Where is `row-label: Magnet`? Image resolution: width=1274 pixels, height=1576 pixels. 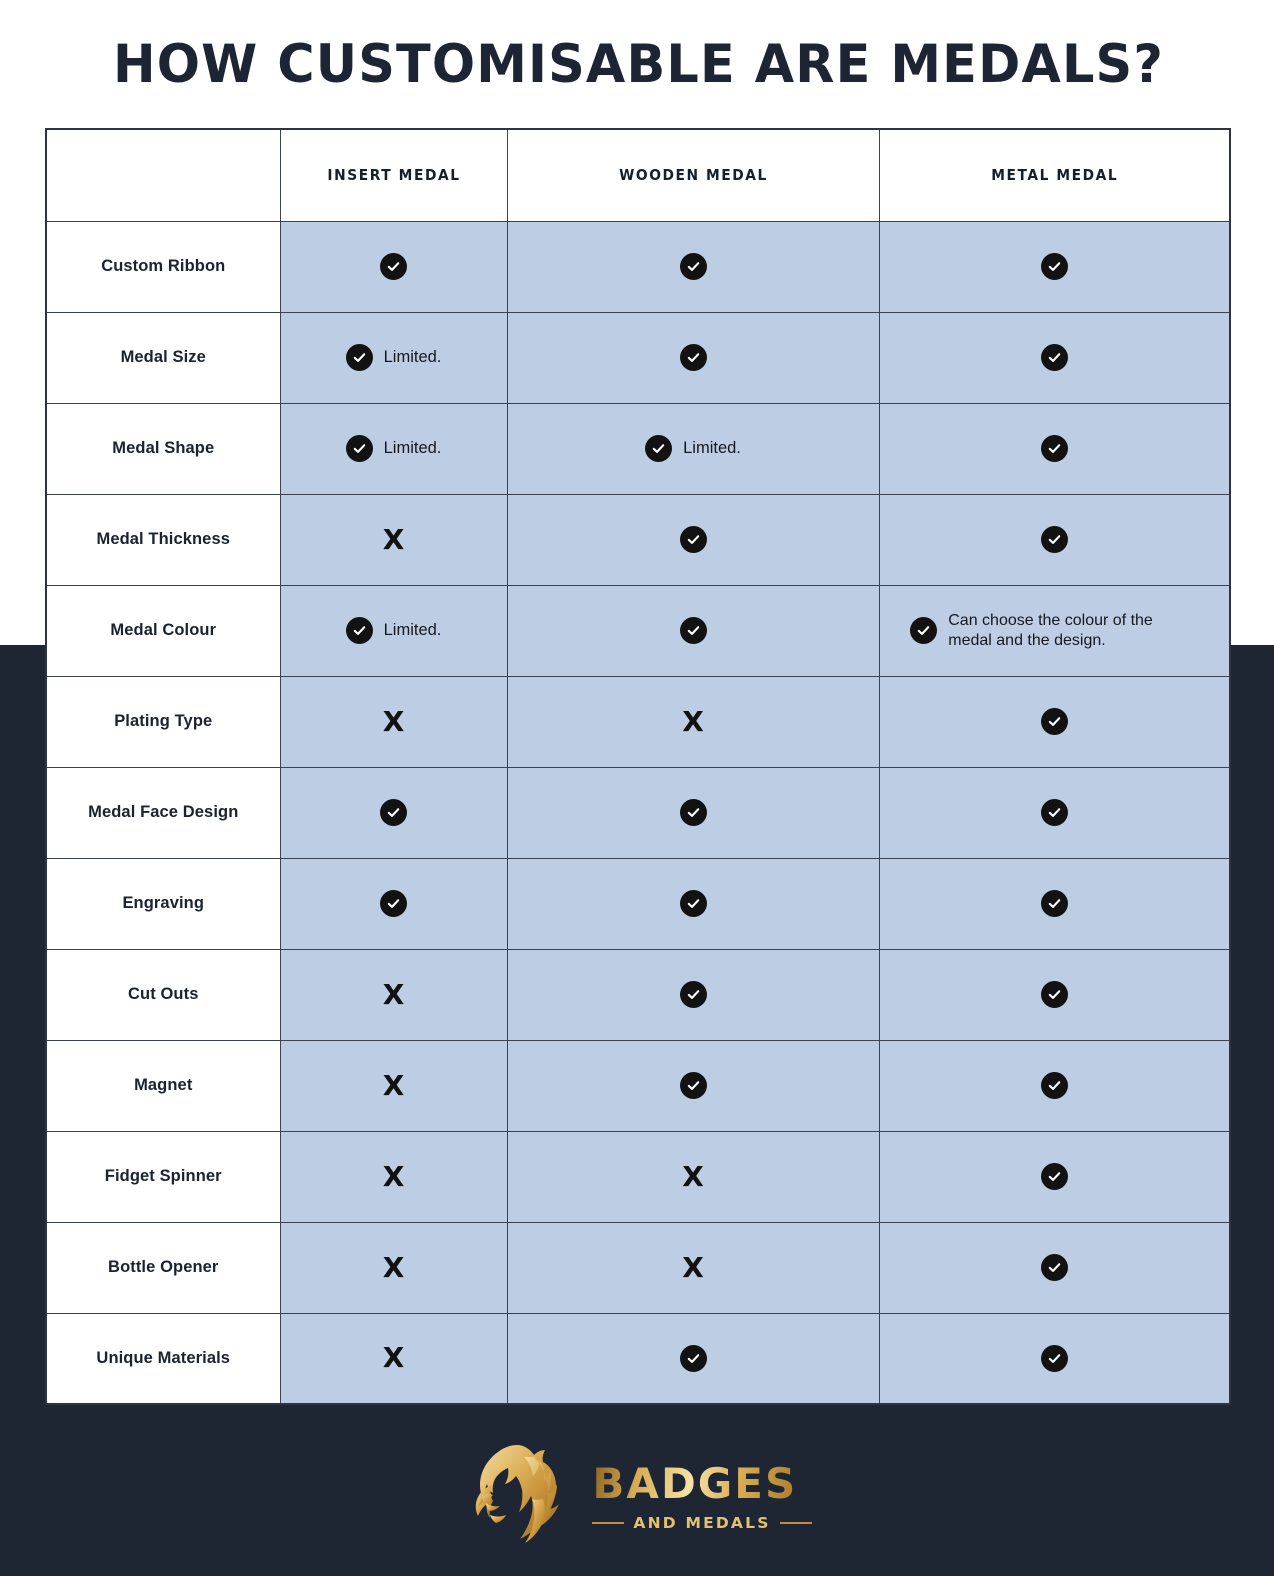 row-label: Magnet is located at coordinates (163, 1085).